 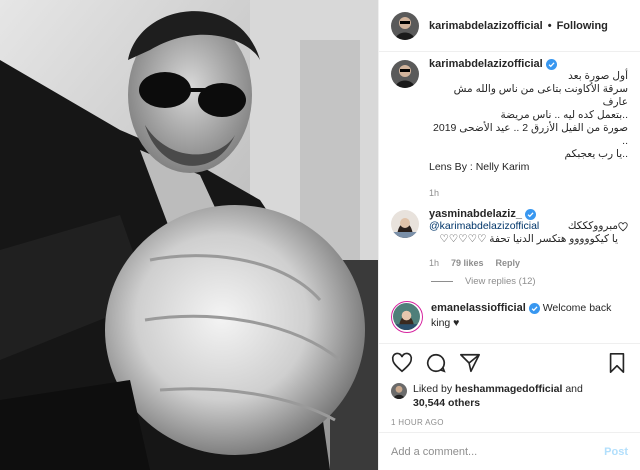 What do you see at coordinates (486, 64) in the screenshot?
I see `caption-username: karimabdelazizofficial` at bounding box center [486, 64].